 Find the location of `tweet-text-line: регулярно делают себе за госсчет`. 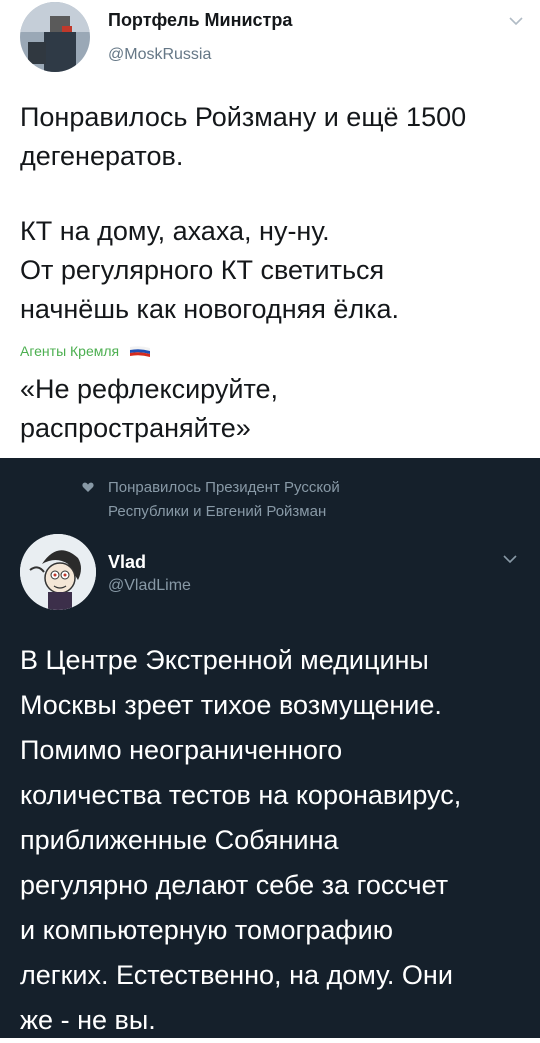

tweet-text-line: регулярно делают себе за госсчет is located at coordinates (234, 885).